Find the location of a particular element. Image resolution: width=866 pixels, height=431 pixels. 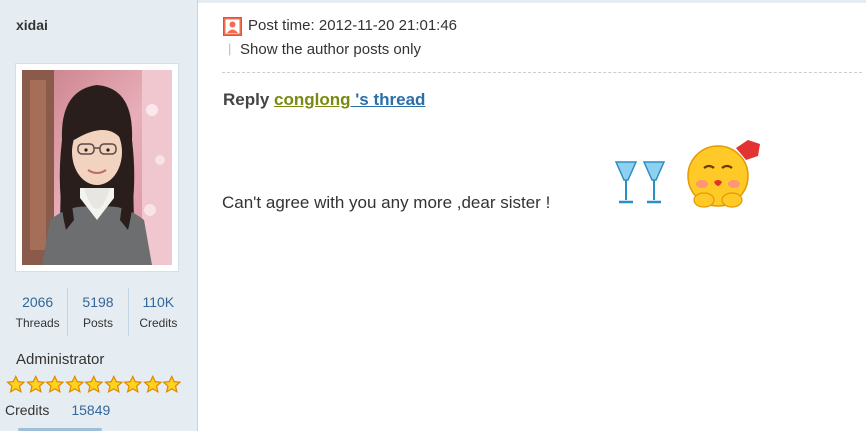

stat-credits-value: 110K is located at coordinates (158, 302).